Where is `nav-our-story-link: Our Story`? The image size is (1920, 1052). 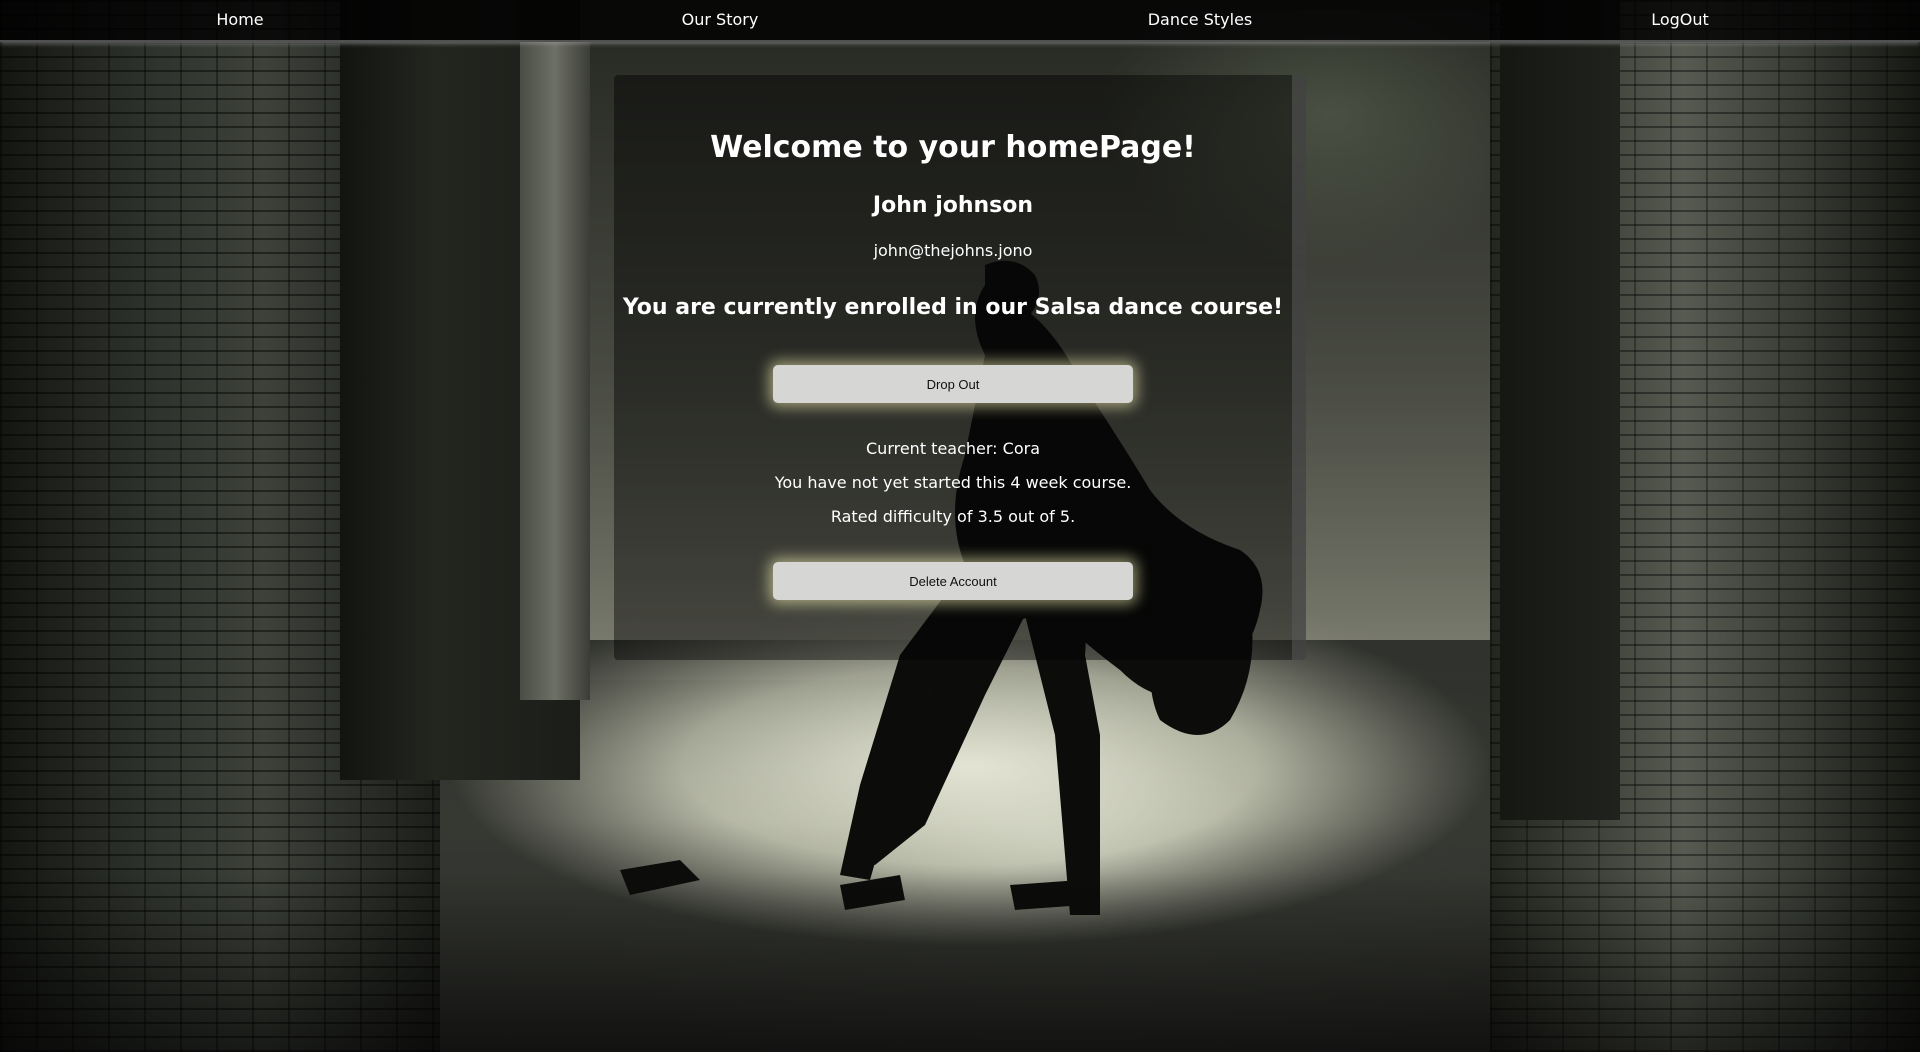 nav-our-story-link: Our Story is located at coordinates (720, 20).